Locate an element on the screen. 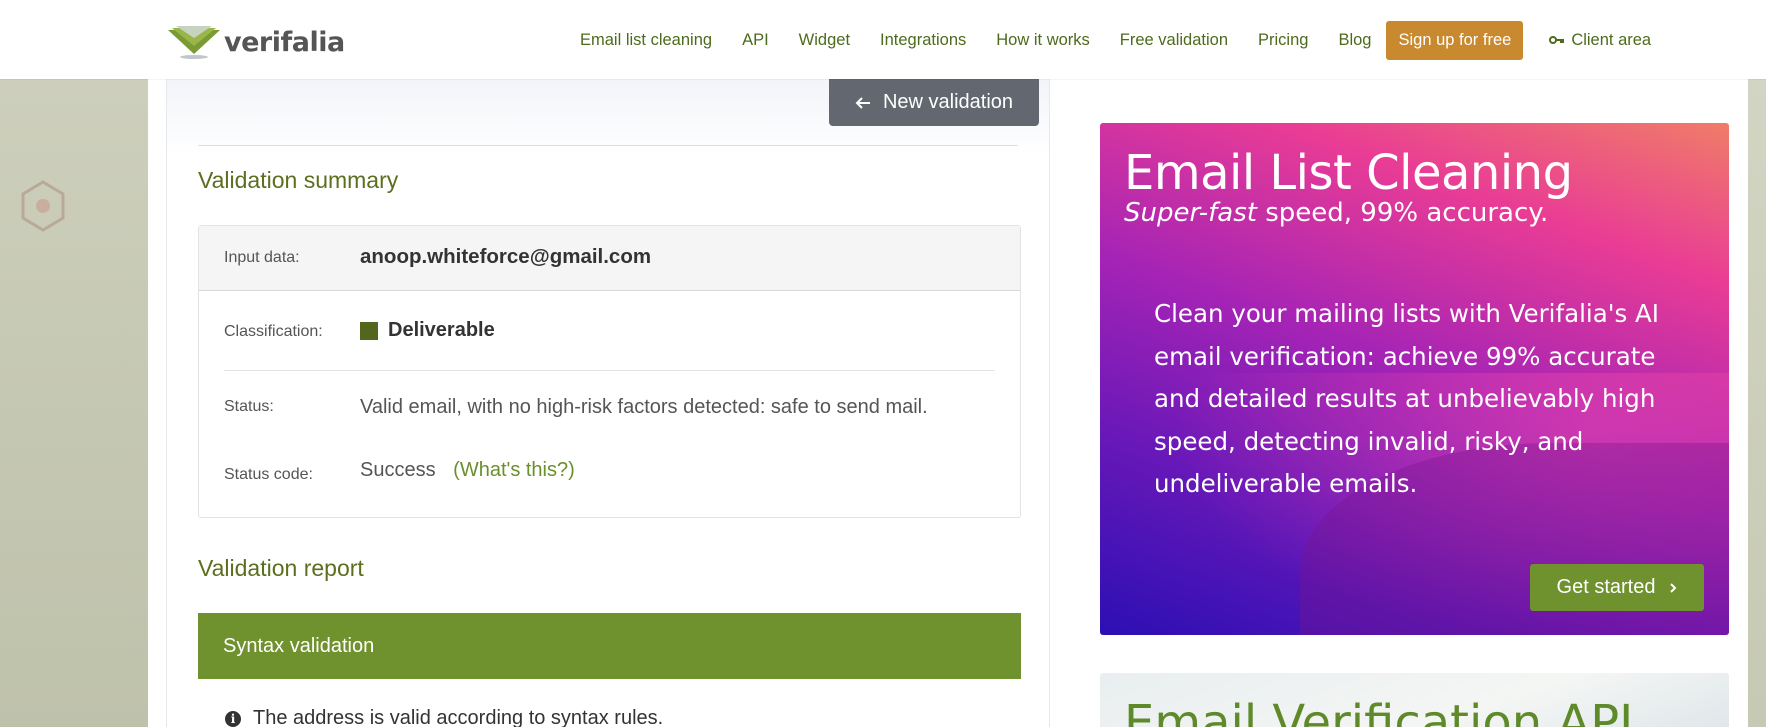 The height and width of the screenshot is (727, 1766). new-validation-label: New validation is located at coordinates (948, 102).